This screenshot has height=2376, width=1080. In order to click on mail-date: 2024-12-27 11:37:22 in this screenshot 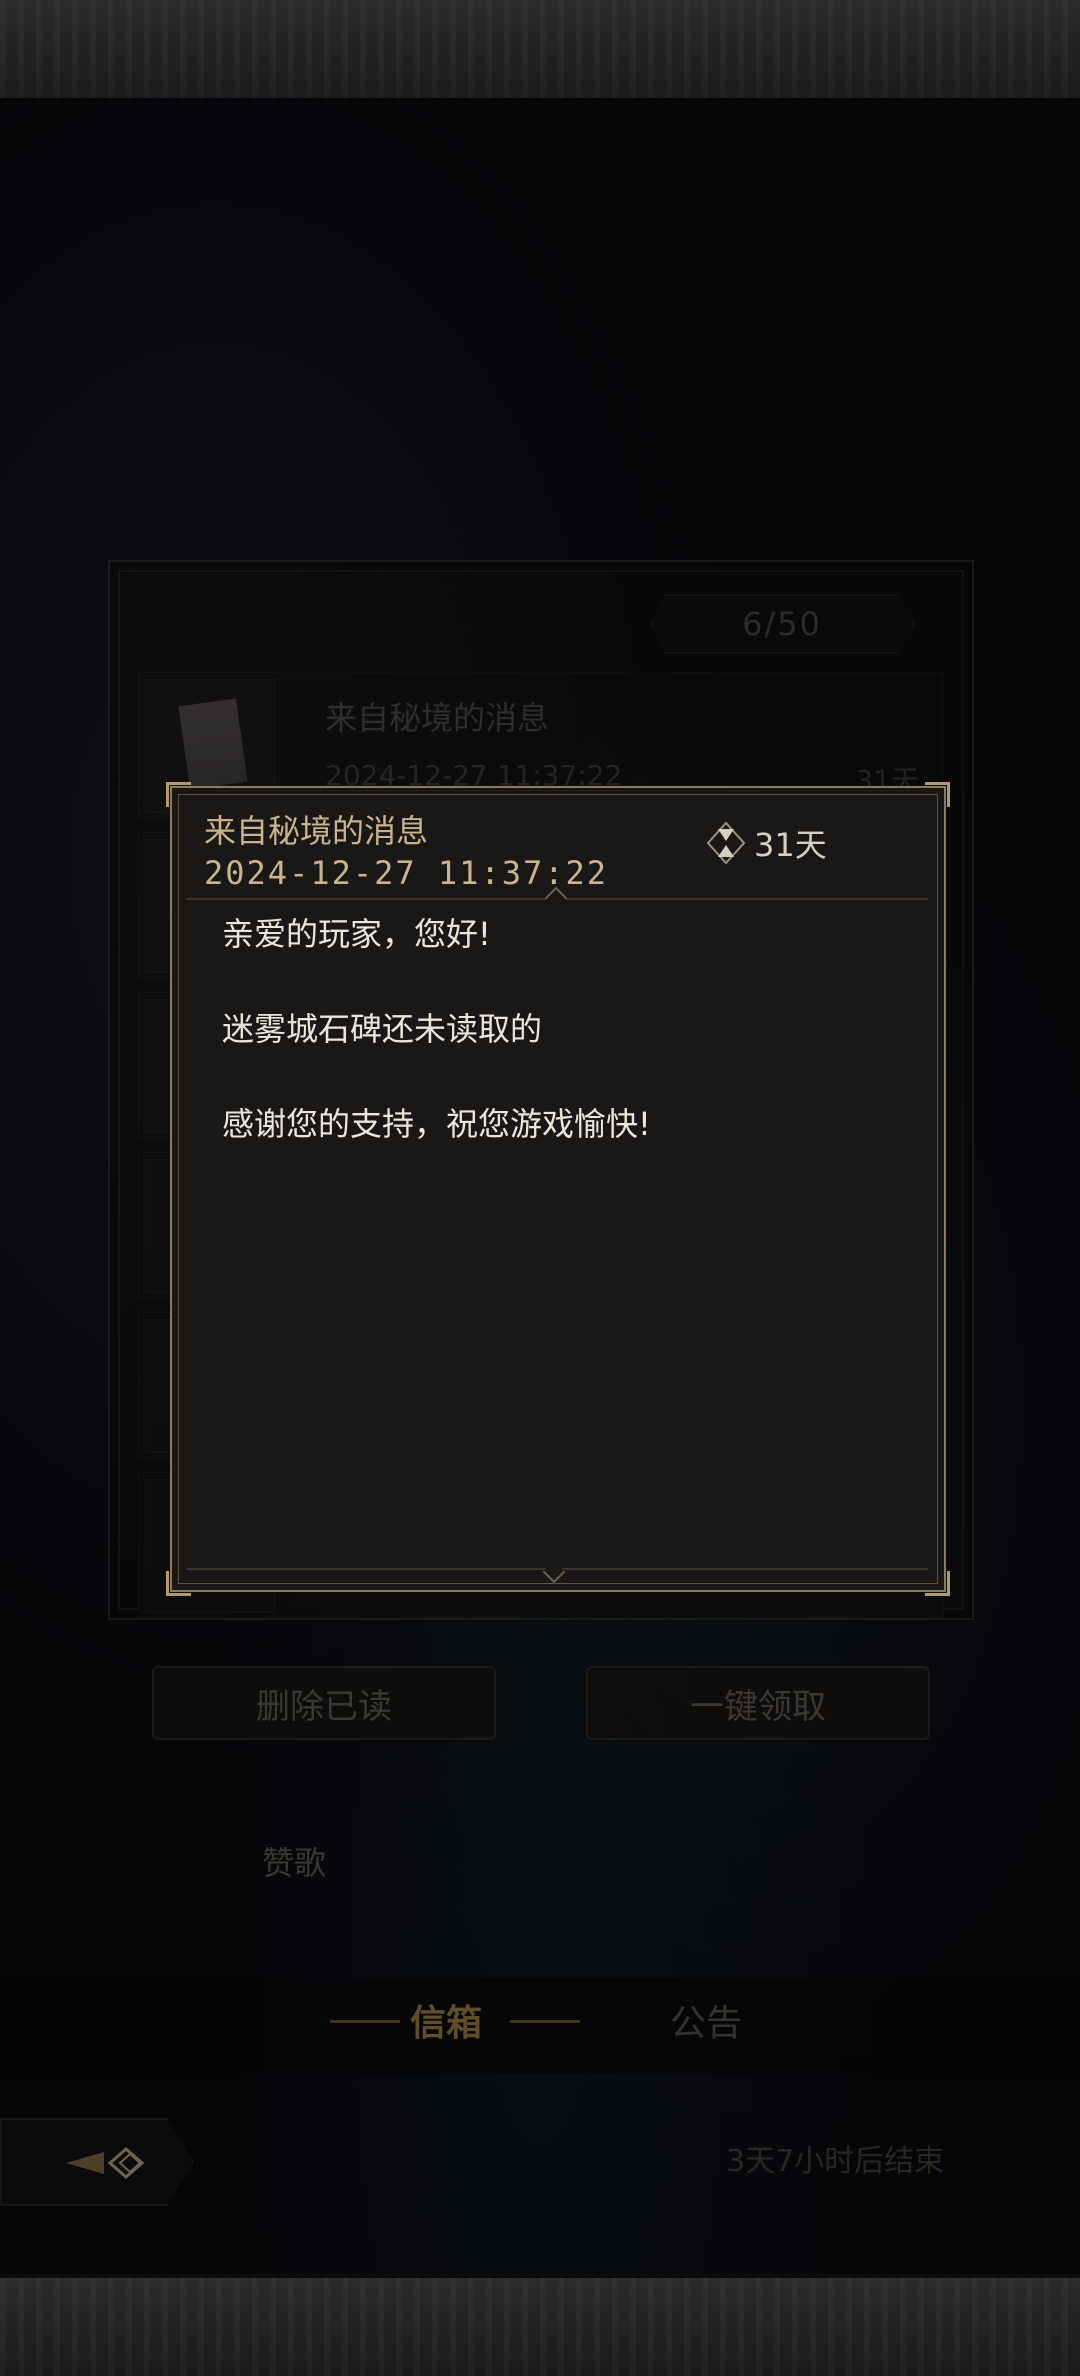, I will do `click(406, 873)`.